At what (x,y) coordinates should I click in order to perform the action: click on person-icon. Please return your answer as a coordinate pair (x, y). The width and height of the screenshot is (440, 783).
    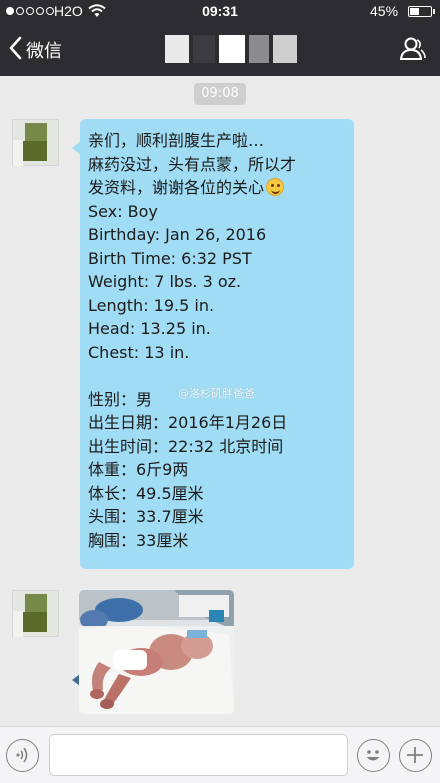
    Looking at the image, I should click on (412, 51).